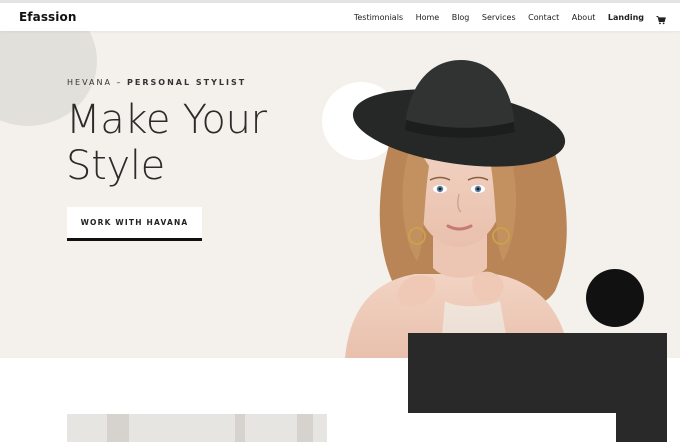  Describe the element at coordinates (461, 17) in the screenshot. I see `nav-link-blog: Blog` at that location.